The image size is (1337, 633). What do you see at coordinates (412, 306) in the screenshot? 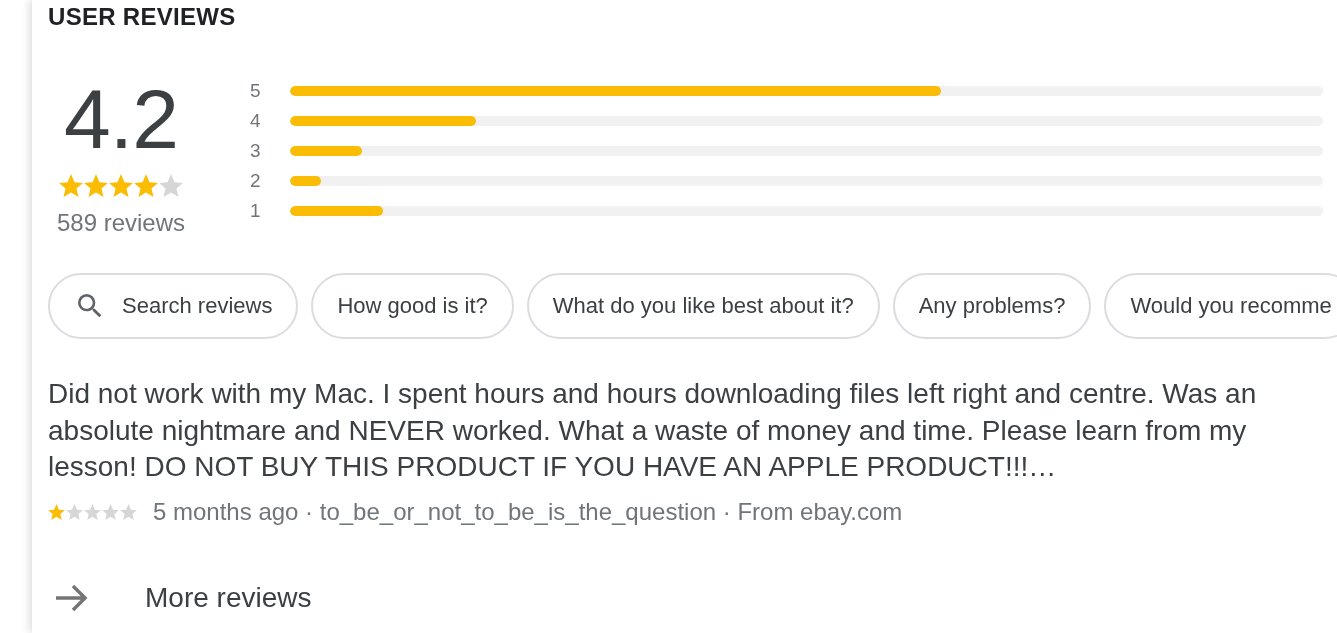
I see `question-chip: How good is it?` at bounding box center [412, 306].